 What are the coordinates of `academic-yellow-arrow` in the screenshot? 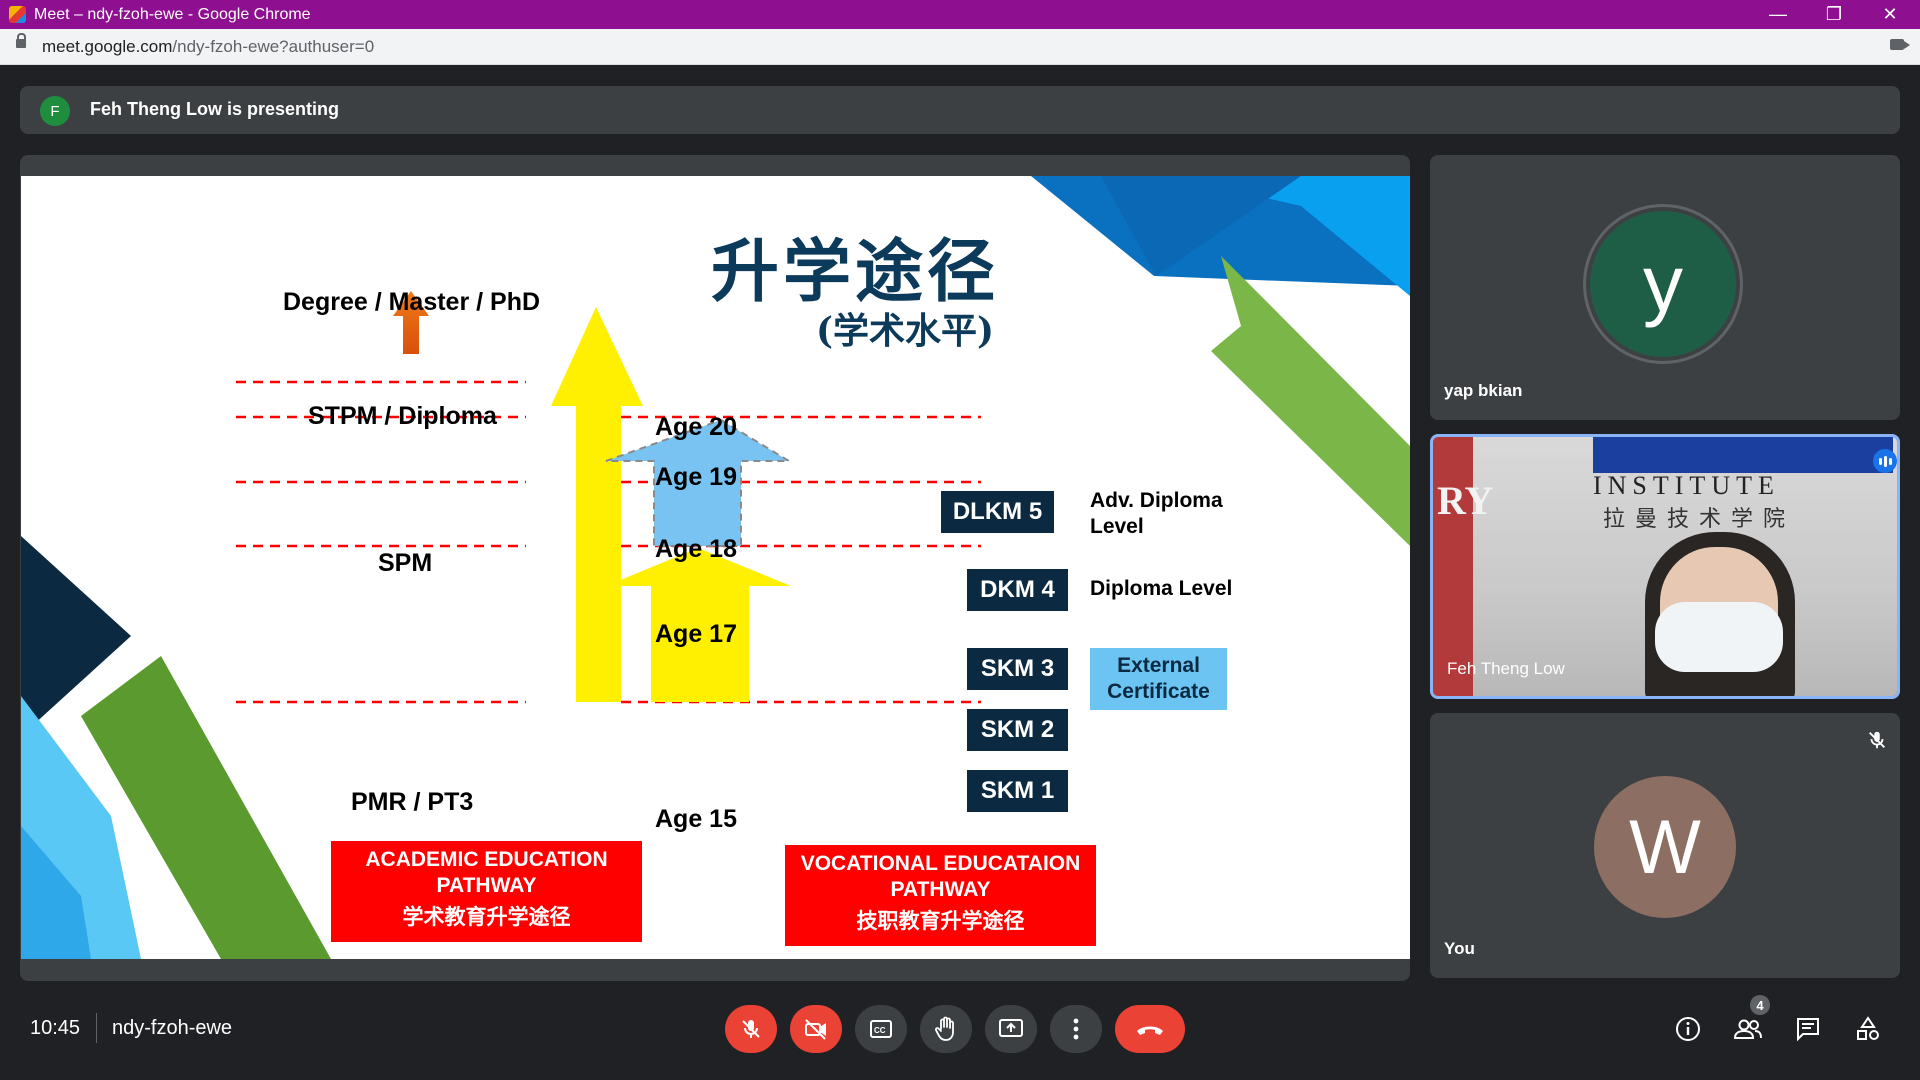 It's located at (597, 504).